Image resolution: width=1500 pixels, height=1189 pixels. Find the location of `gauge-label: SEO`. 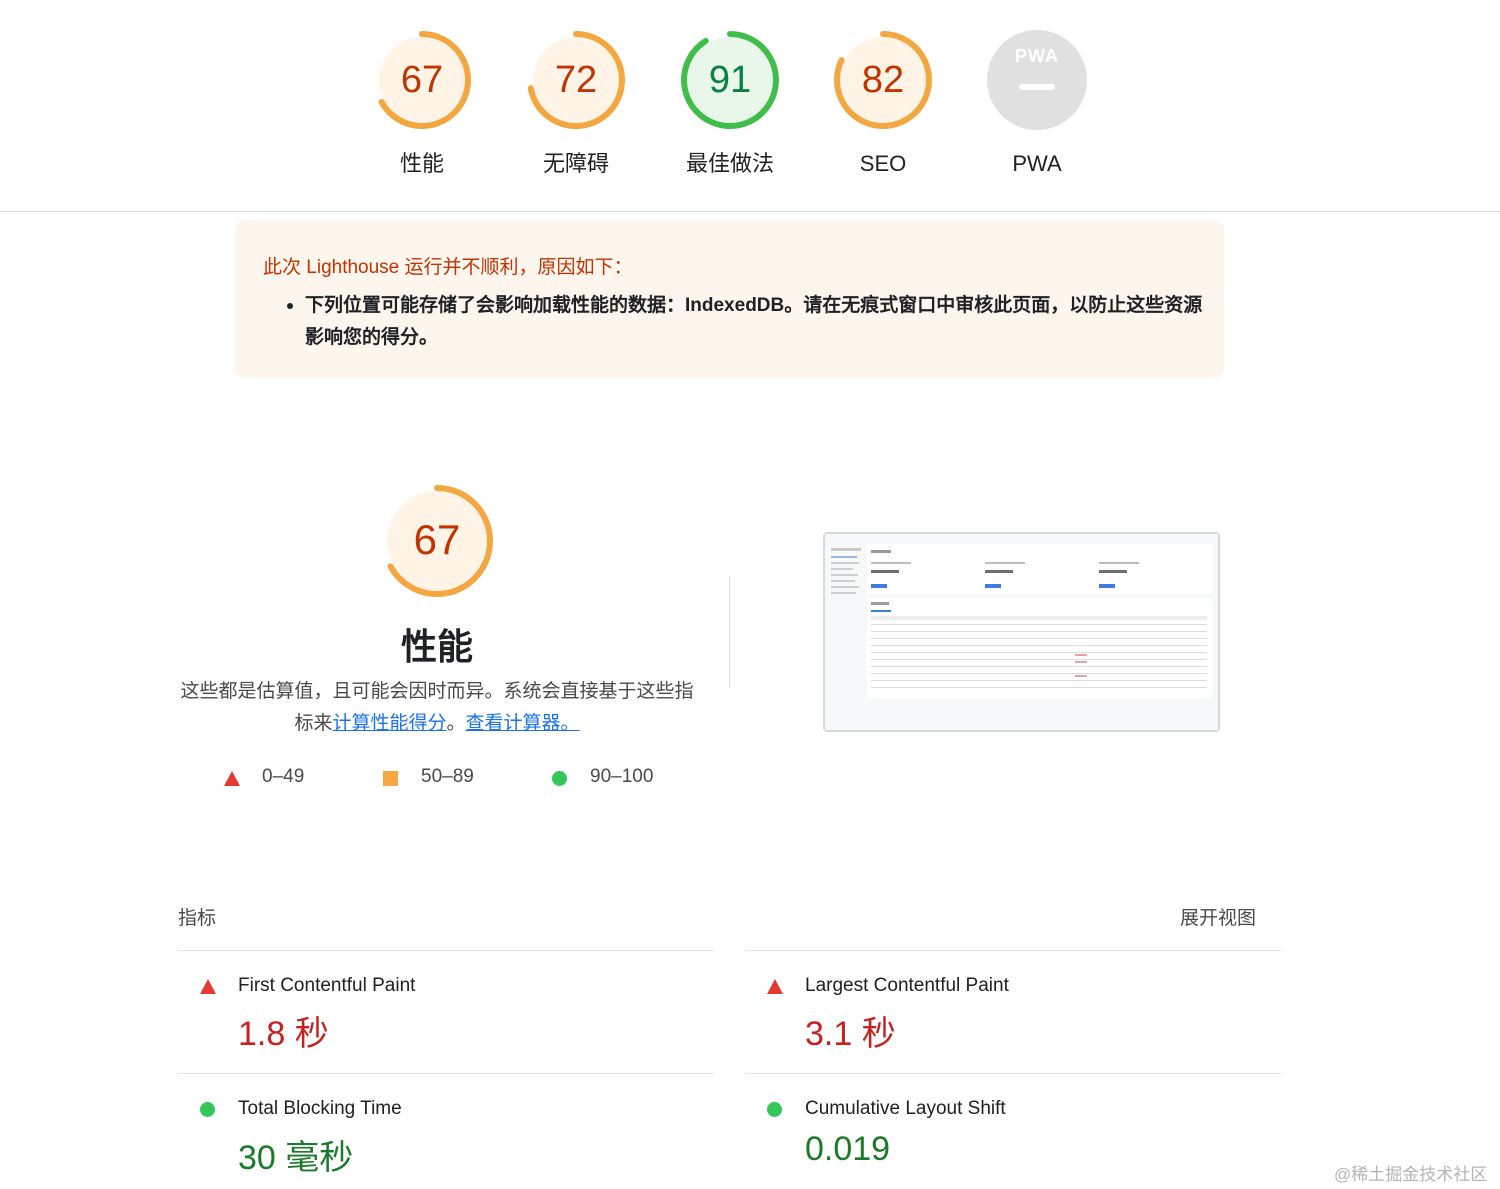

gauge-label: SEO is located at coordinates (883, 163).